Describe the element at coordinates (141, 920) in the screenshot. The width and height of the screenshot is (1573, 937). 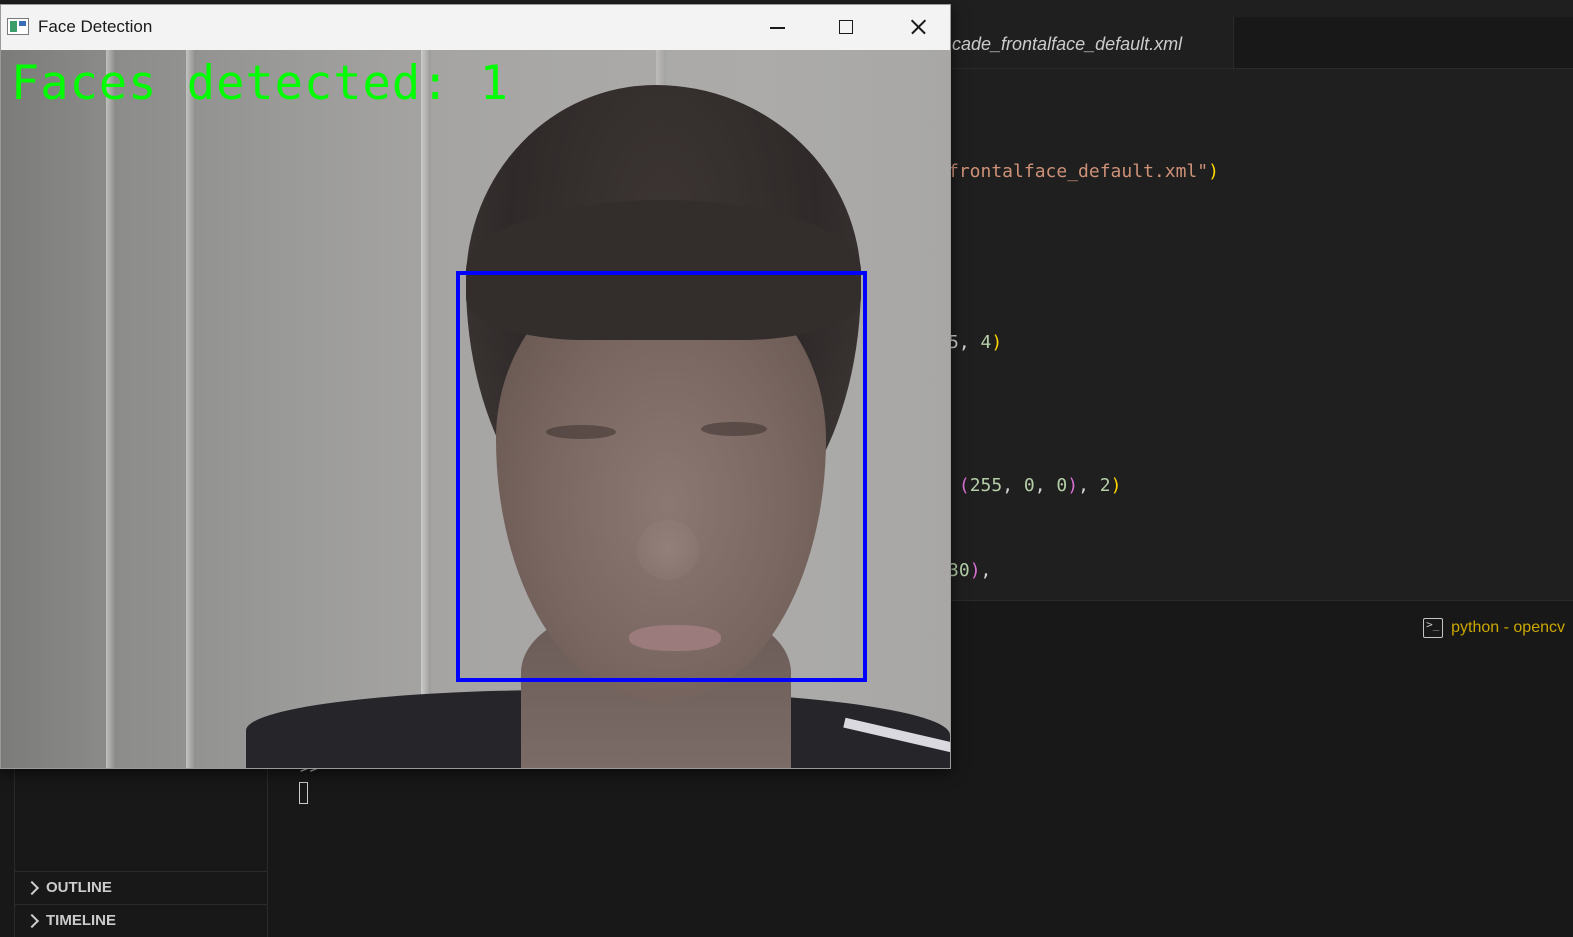
I see `timeline-section: TIMELINE` at that location.